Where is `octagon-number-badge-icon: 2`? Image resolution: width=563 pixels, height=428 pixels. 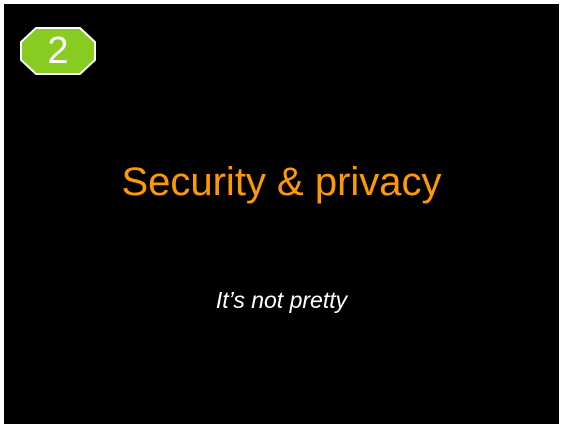 octagon-number-badge-icon: 2 is located at coordinates (58, 51).